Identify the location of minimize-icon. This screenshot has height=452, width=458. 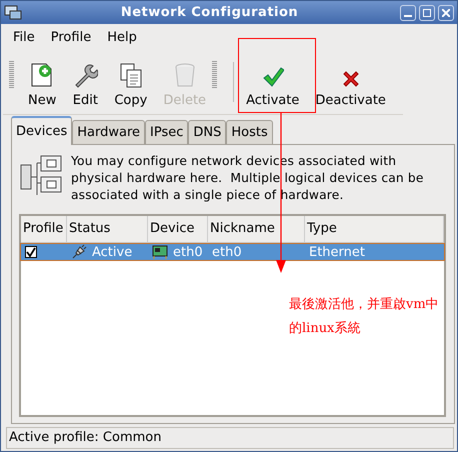
(408, 15).